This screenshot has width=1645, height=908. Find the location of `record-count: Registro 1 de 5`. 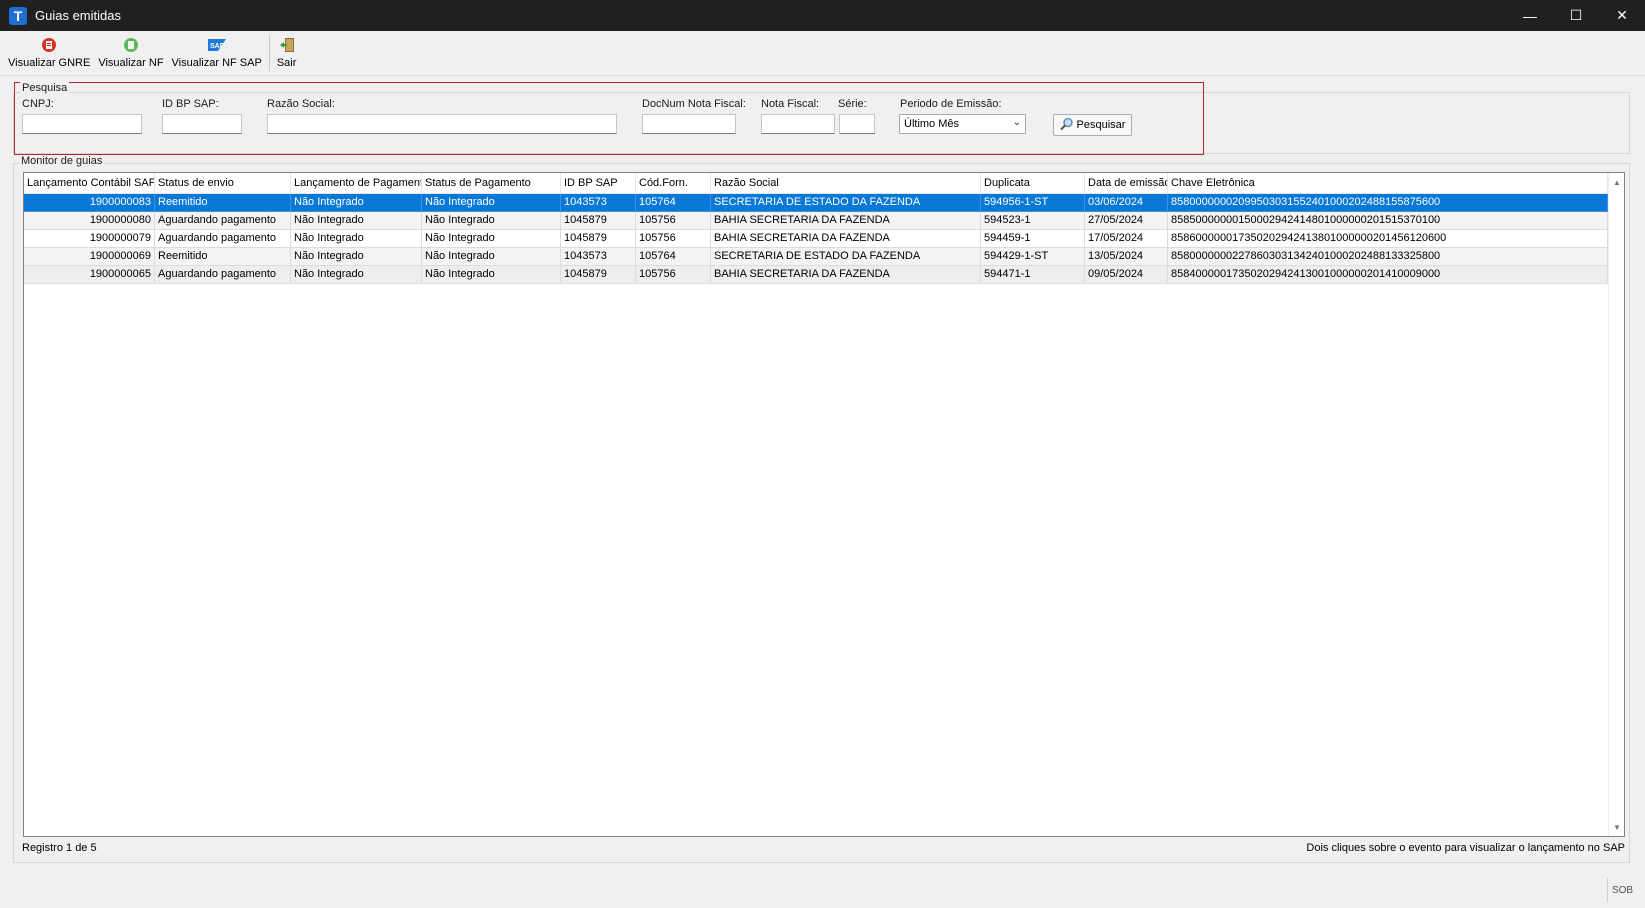

record-count: Registro 1 de 5 is located at coordinates (59, 848).